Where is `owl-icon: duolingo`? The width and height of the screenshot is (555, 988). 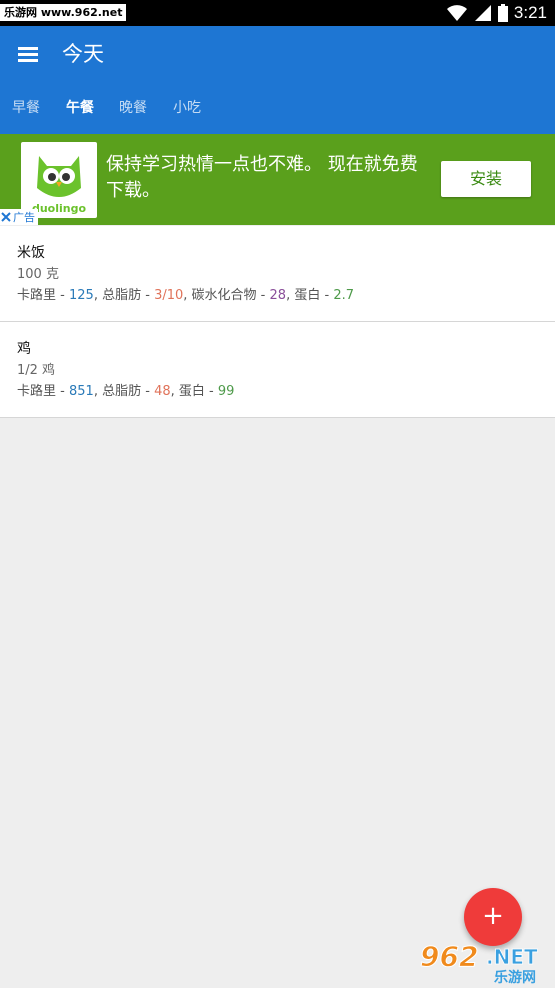 owl-icon: duolingo is located at coordinates (59, 185).